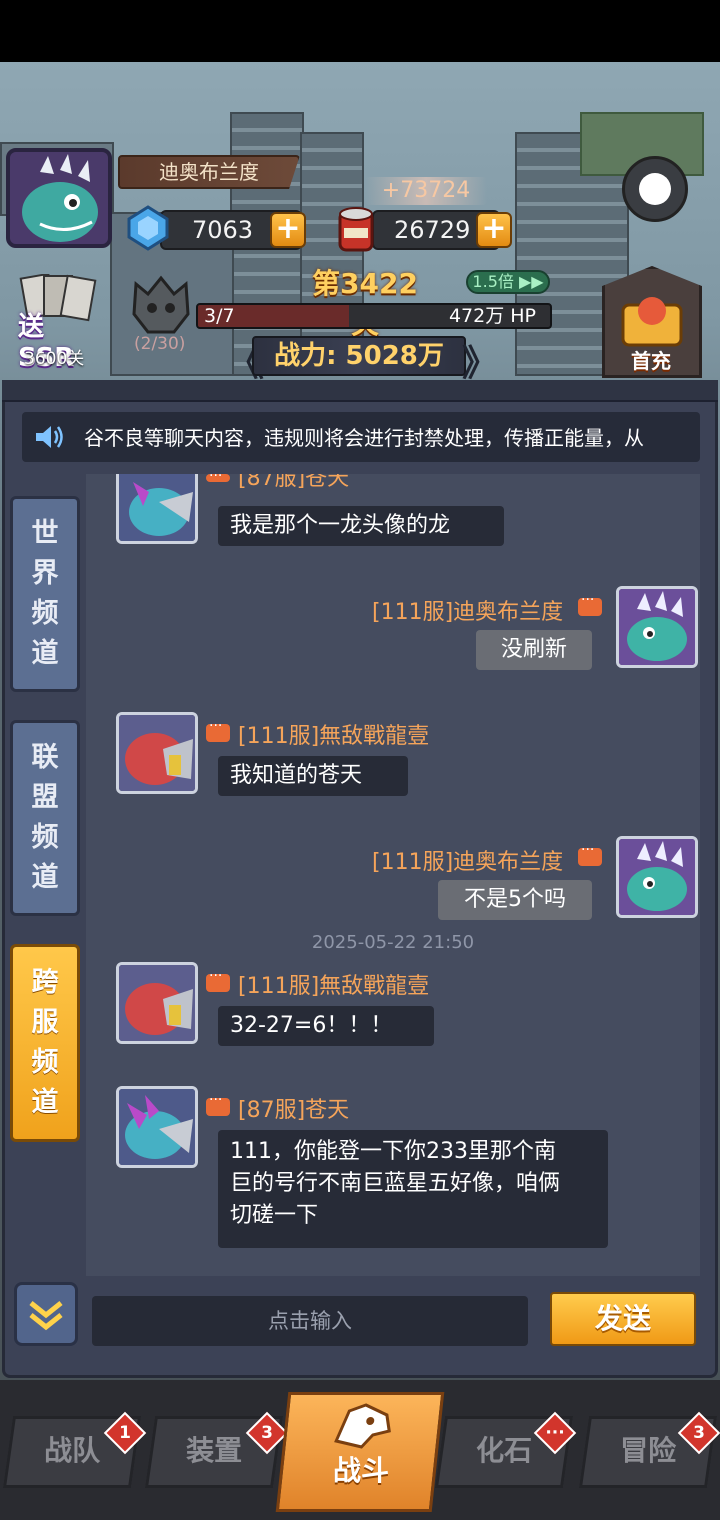 This screenshot has width=720, height=1520. Describe the element at coordinates (493, 281) in the screenshot. I see `speed-label: 1.5倍` at that location.